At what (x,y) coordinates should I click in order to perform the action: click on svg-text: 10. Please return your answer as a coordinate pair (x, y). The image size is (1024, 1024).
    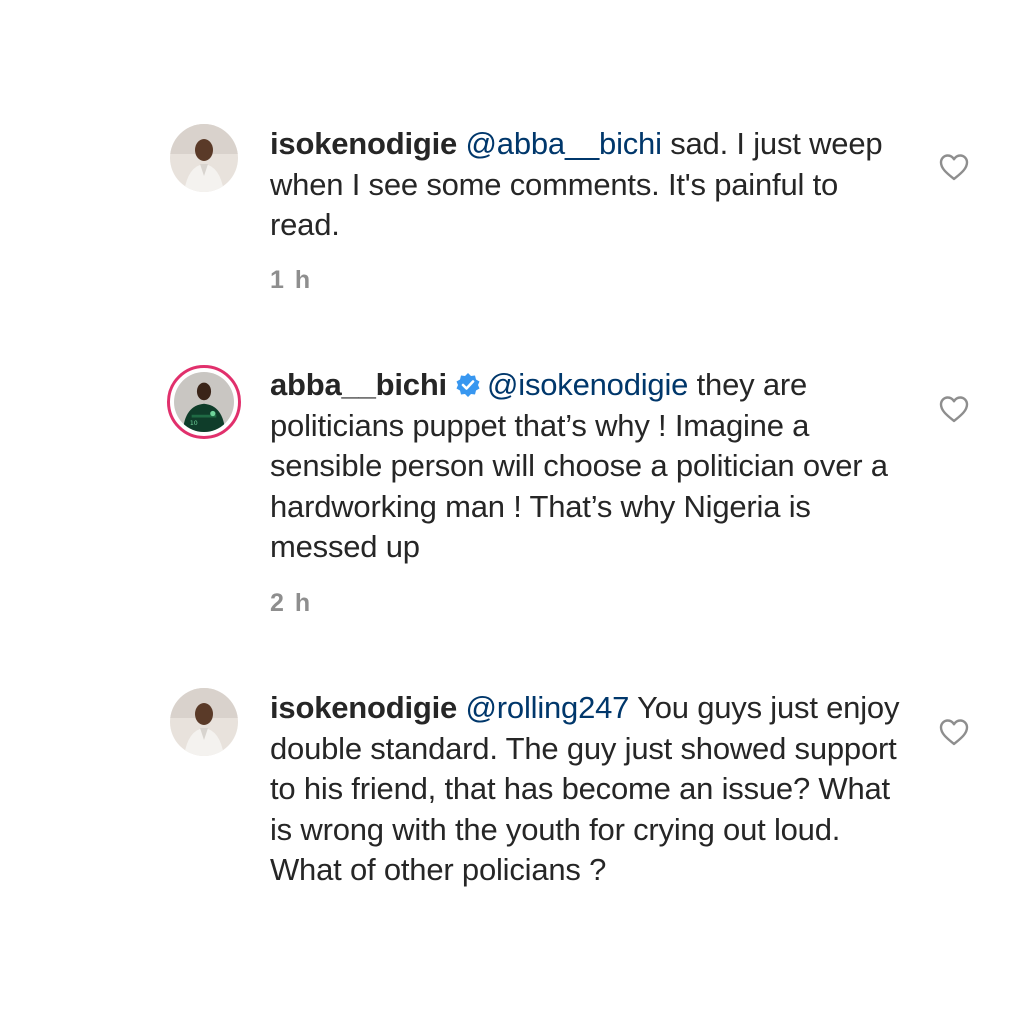
    Looking at the image, I should click on (194, 423).